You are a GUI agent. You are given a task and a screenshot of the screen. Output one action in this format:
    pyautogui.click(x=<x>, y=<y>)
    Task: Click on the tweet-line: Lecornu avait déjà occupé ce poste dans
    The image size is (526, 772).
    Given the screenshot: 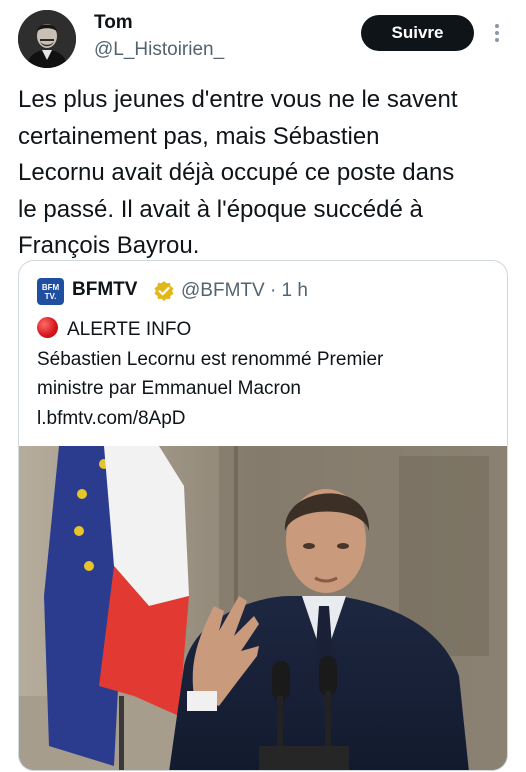 What is the action you would take?
    pyautogui.click(x=236, y=172)
    